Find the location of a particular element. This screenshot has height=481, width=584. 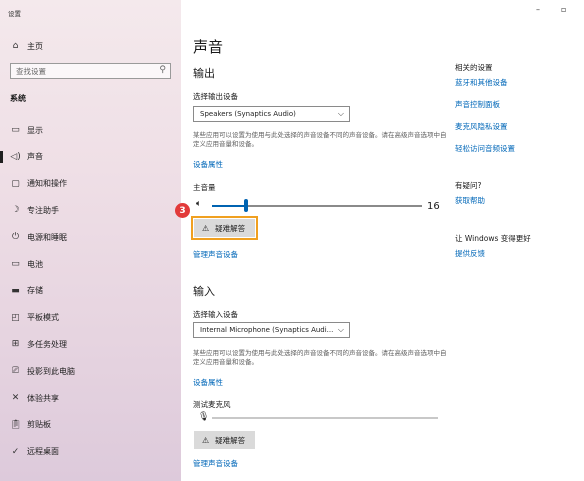

sidebar-item-6: ▬ 存储 is located at coordinates (90, 291).